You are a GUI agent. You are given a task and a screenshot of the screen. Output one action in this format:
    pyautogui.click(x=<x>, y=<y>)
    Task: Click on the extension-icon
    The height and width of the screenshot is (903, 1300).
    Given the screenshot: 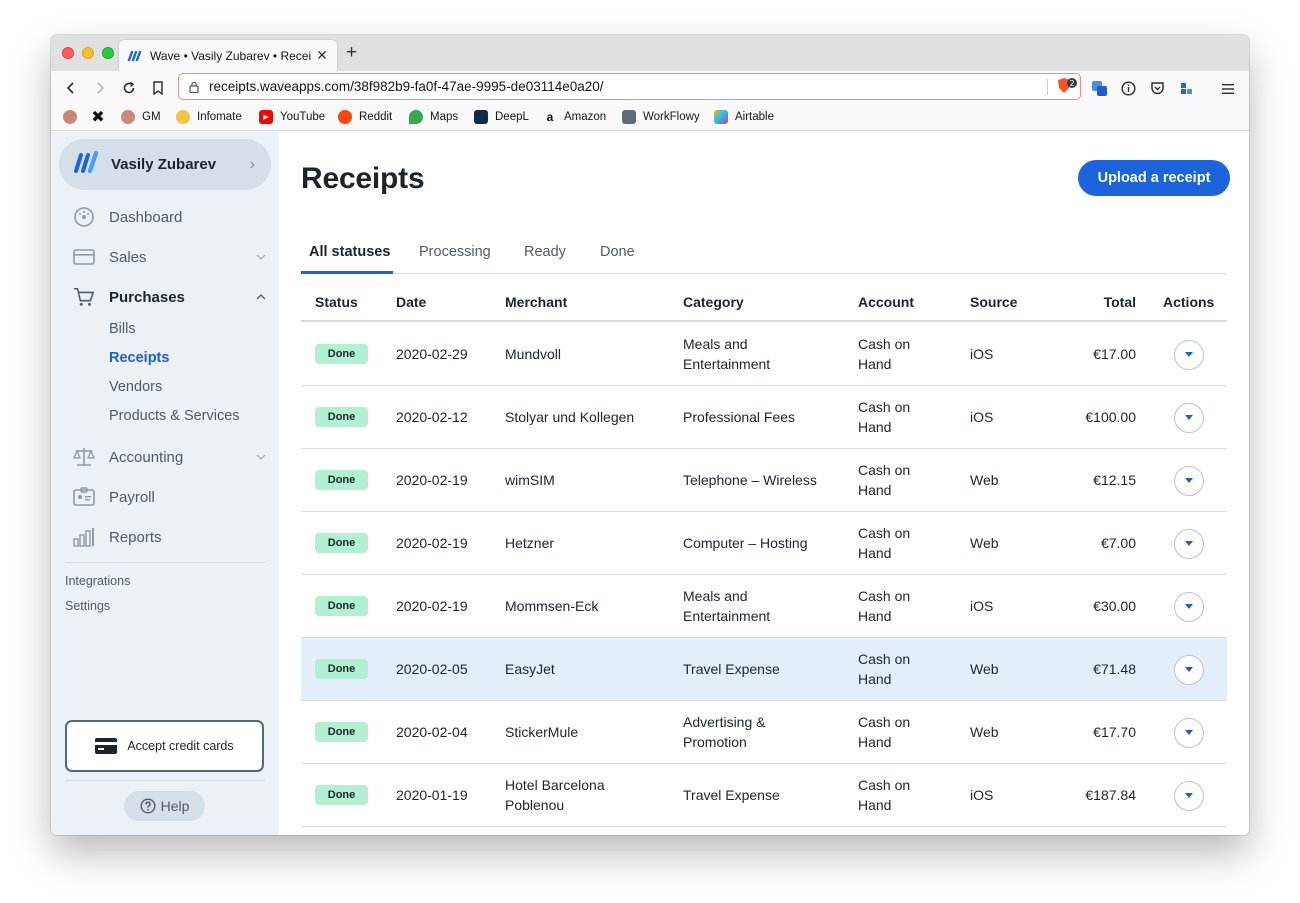 What is the action you would take?
    pyautogui.click(x=1186, y=88)
    